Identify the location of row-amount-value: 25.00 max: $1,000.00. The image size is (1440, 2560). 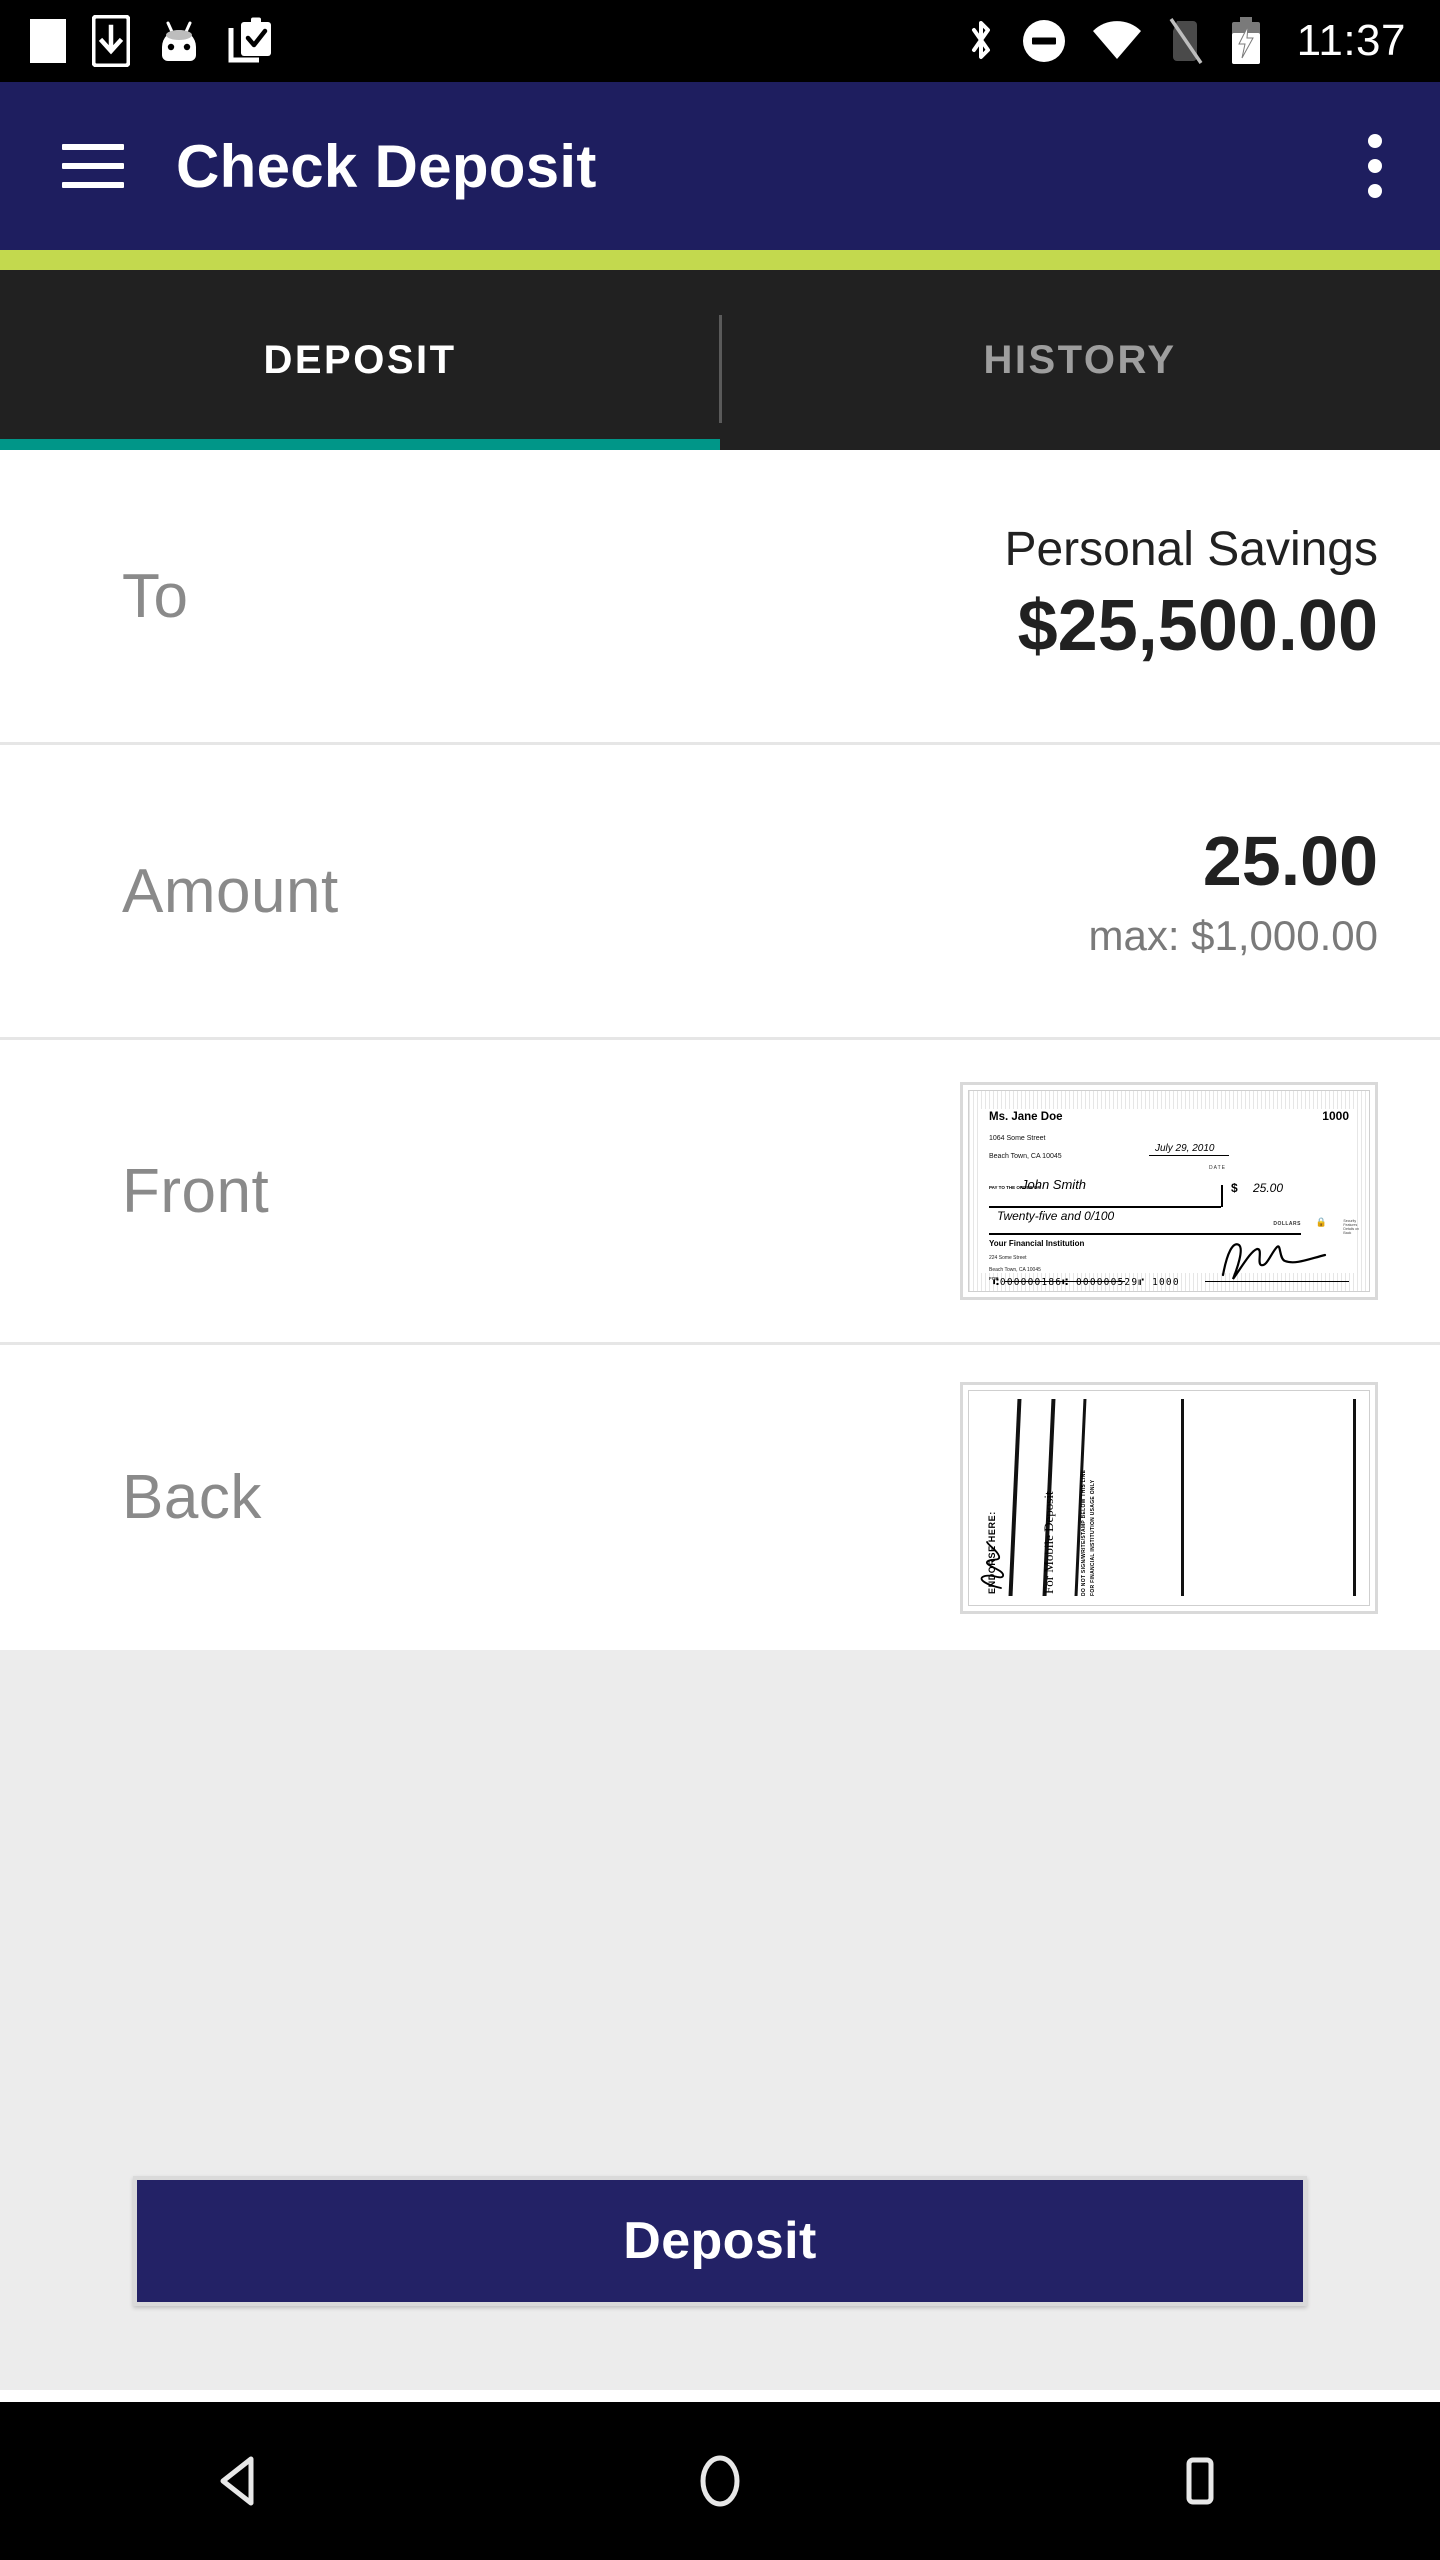
(1233, 891).